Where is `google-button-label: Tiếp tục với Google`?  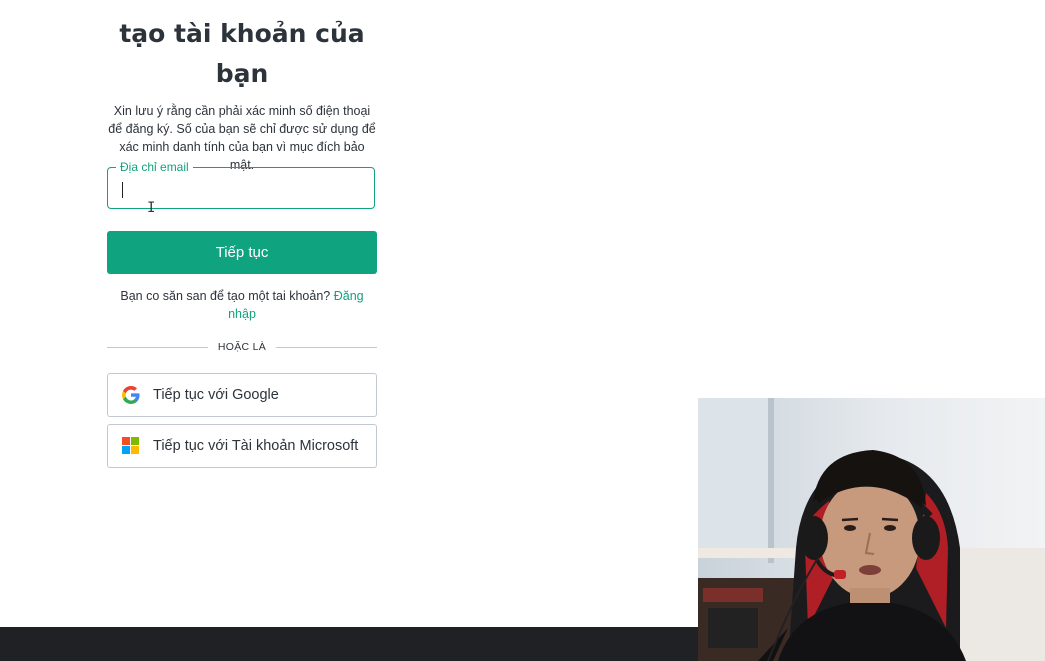 google-button-label: Tiếp tục với Google is located at coordinates (216, 395).